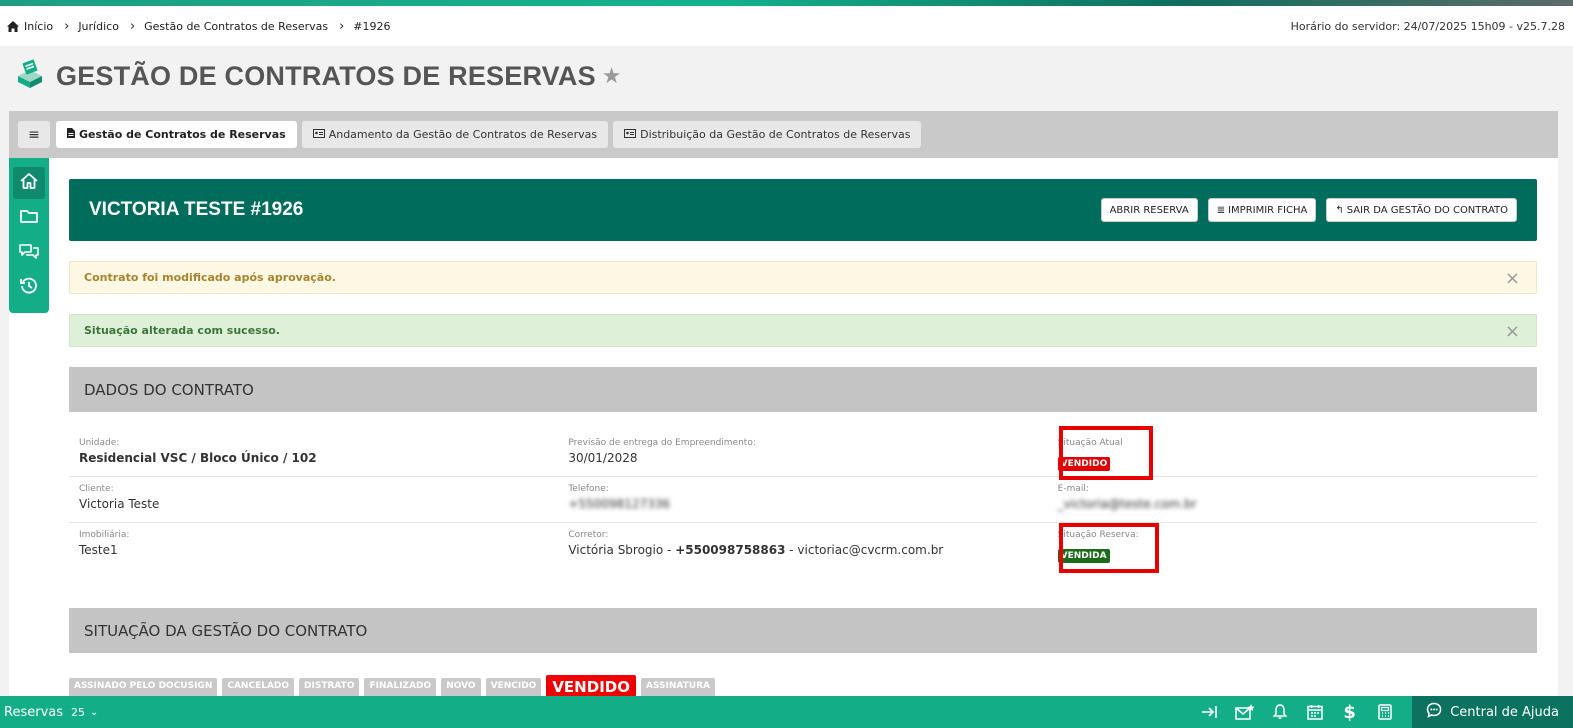 The image size is (1573, 728). What do you see at coordinates (372, 26) in the screenshot?
I see `breadcrumb-item-current: #1926` at bounding box center [372, 26].